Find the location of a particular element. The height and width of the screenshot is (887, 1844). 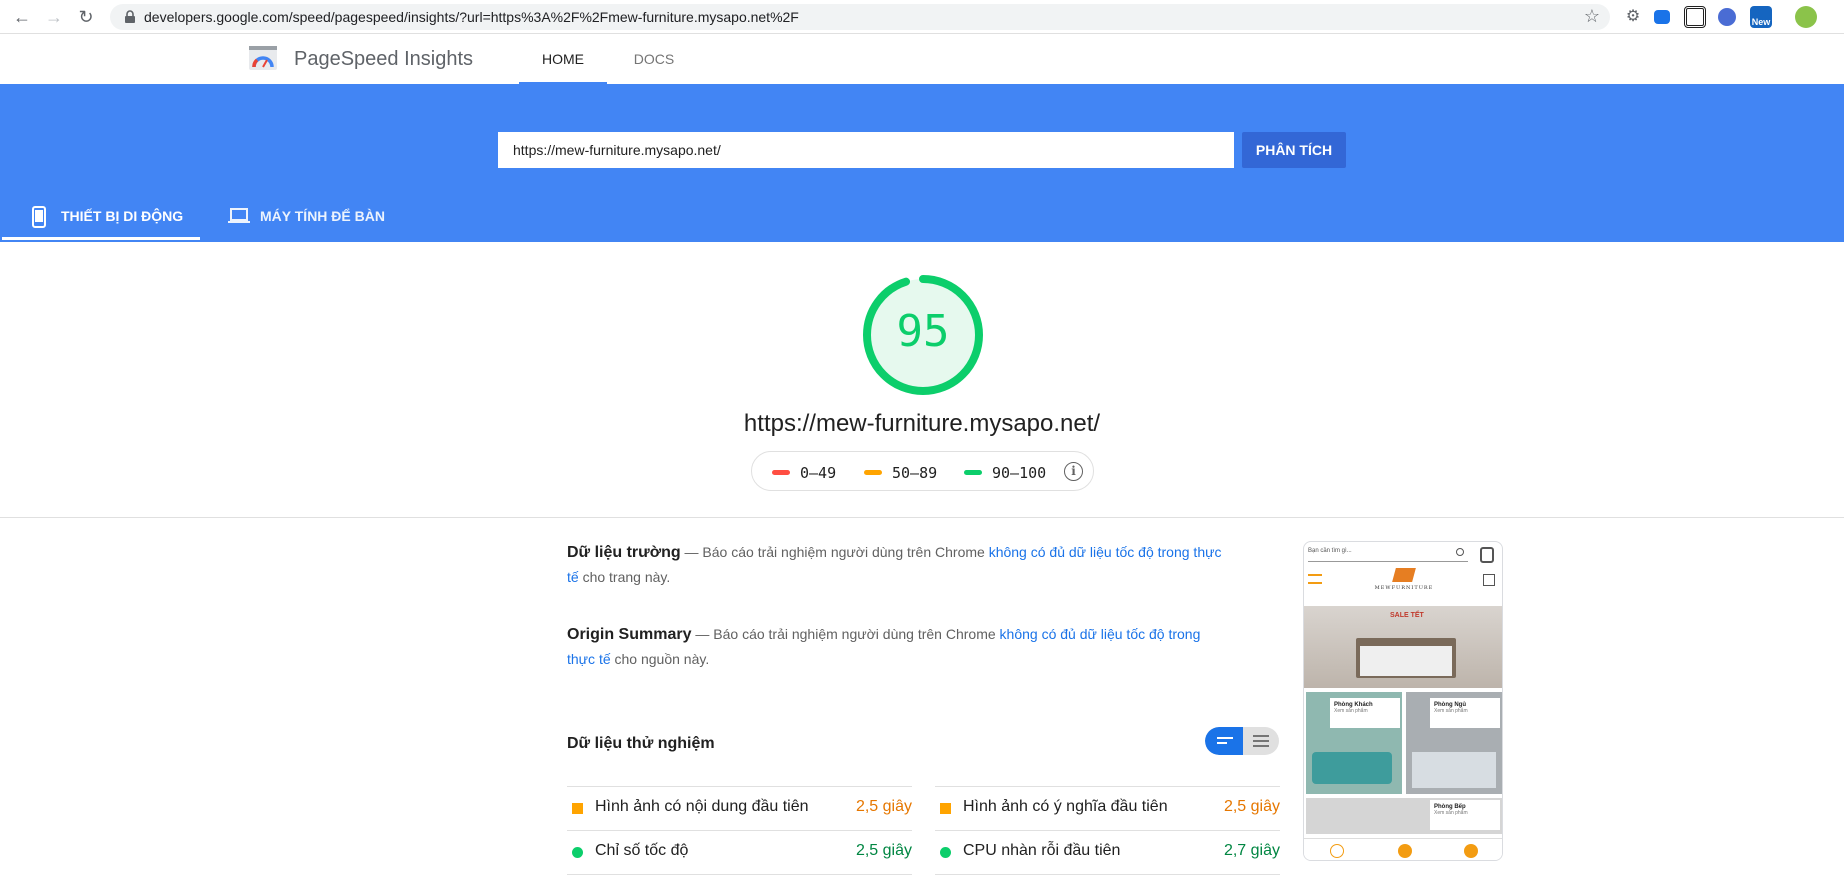

tab-desktop: MÁY TÍNH ĐỂ BÀN is located at coordinates (311, 216).